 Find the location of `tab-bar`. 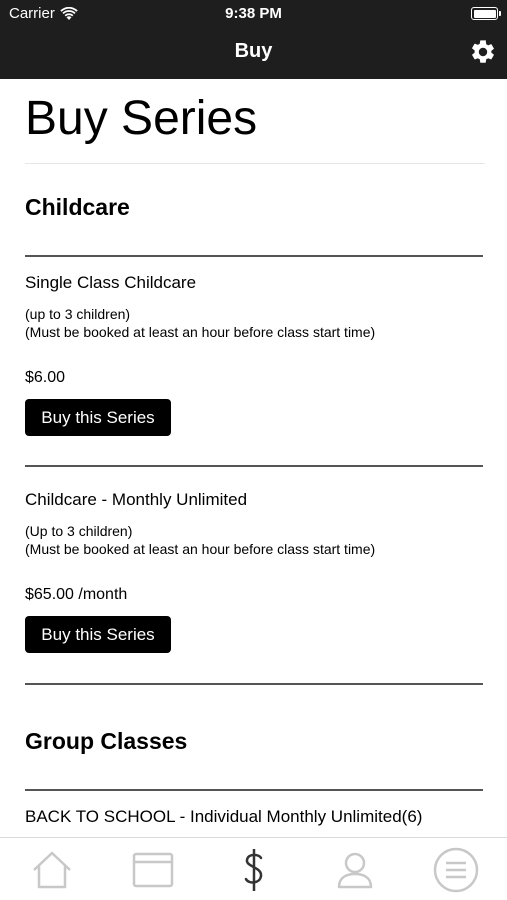

tab-bar is located at coordinates (253, 868).